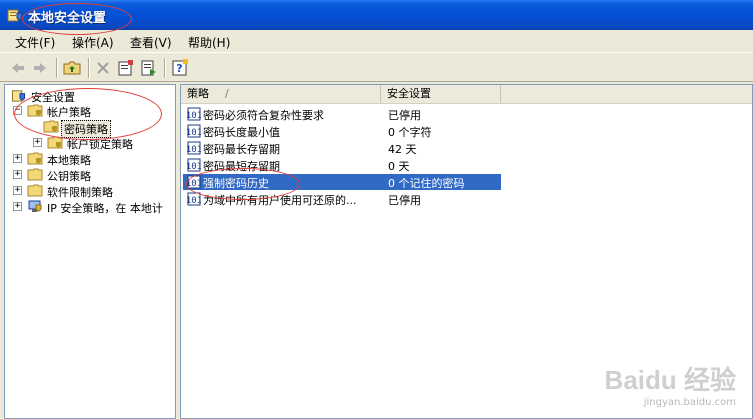  Describe the element at coordinates (342, 165) in the screenshot. I see `list-item: 101 密码最短存留期 0 天` at that location.